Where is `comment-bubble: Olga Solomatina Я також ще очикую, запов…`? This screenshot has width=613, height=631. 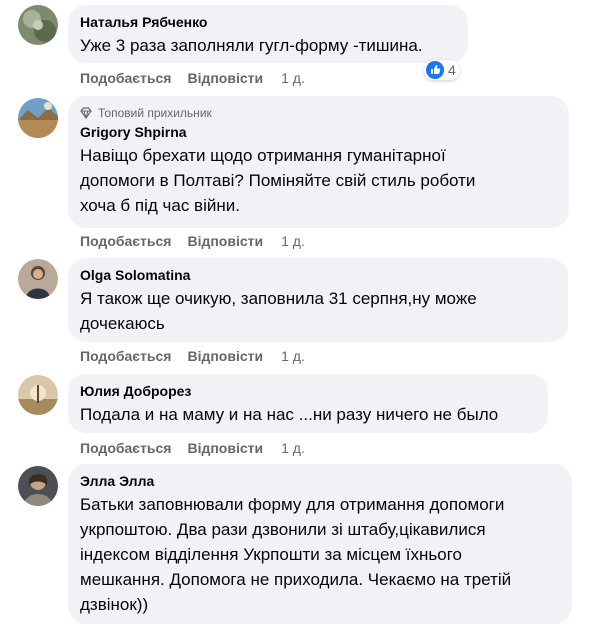 comment-bubble: Olga Solomatina Я також ще очикую, запов… is located at coordinates (318, 300).